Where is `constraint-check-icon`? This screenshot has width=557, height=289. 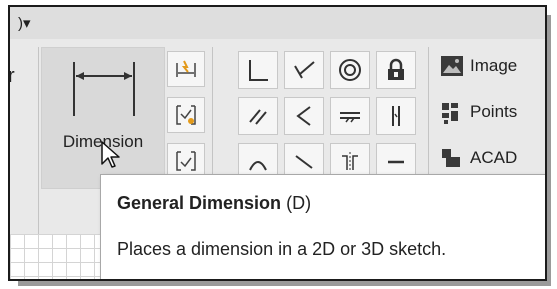
constraint-check-icon is located at coordinates (186, 115).